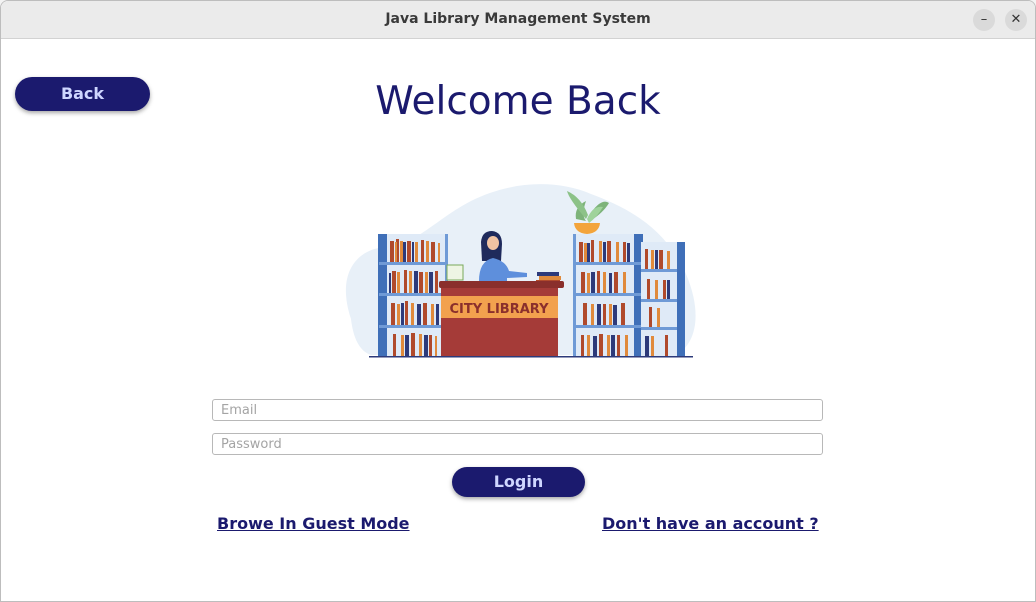 This screenshot has height=602, width=1036. What do you see at coordinates (518, 101) in the screenshot?
I see `page-title: Welcome Back` at bounding box center [518, 101].